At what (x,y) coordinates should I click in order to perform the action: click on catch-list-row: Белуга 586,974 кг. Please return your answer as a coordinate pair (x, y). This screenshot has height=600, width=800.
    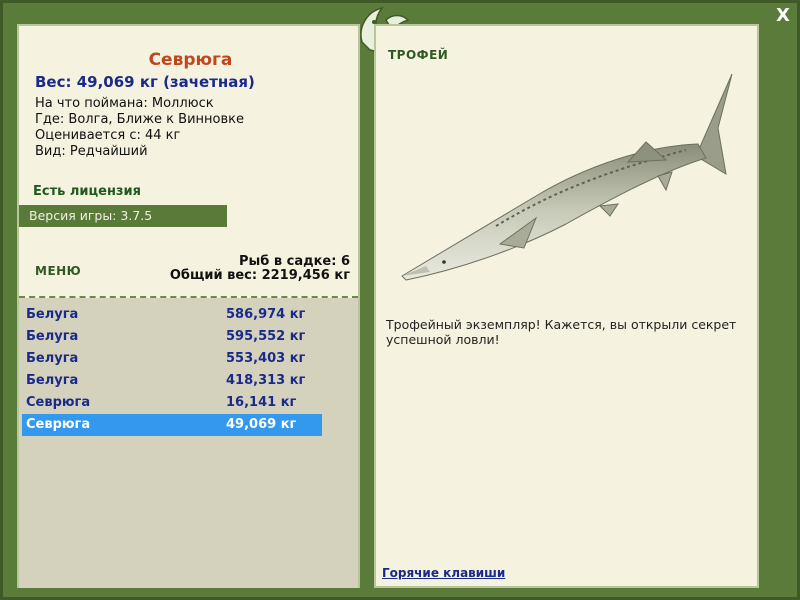
    Looking at the image, I should click on (172, 315).